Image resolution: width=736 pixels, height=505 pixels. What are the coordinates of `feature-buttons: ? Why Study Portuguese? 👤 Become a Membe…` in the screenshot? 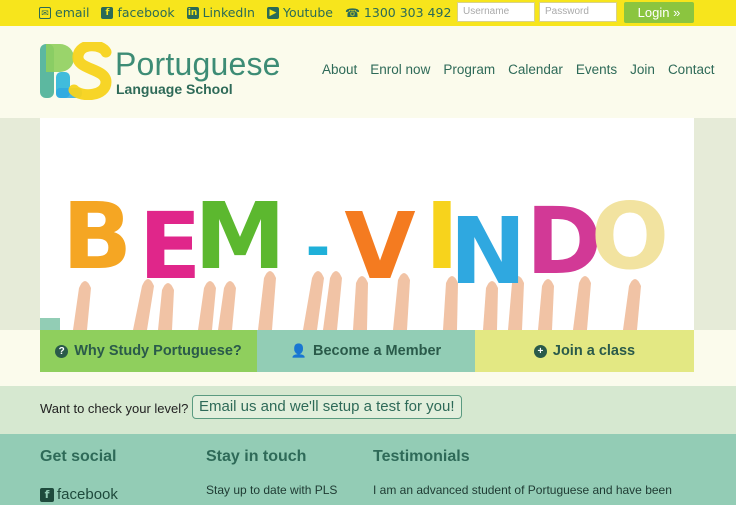 It's located at (367, 351).